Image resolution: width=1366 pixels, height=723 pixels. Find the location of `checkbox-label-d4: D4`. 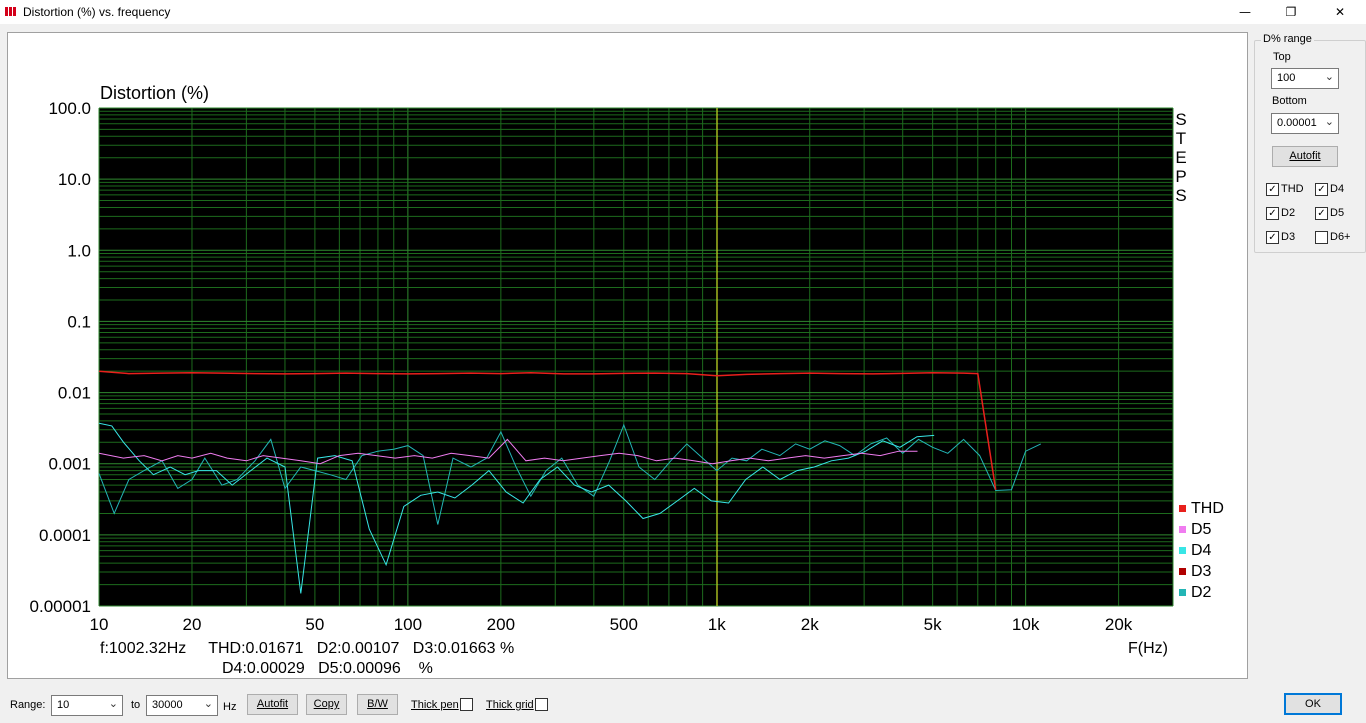

checkbox-label-d4: D4 is located at coordinates (1337, 189).